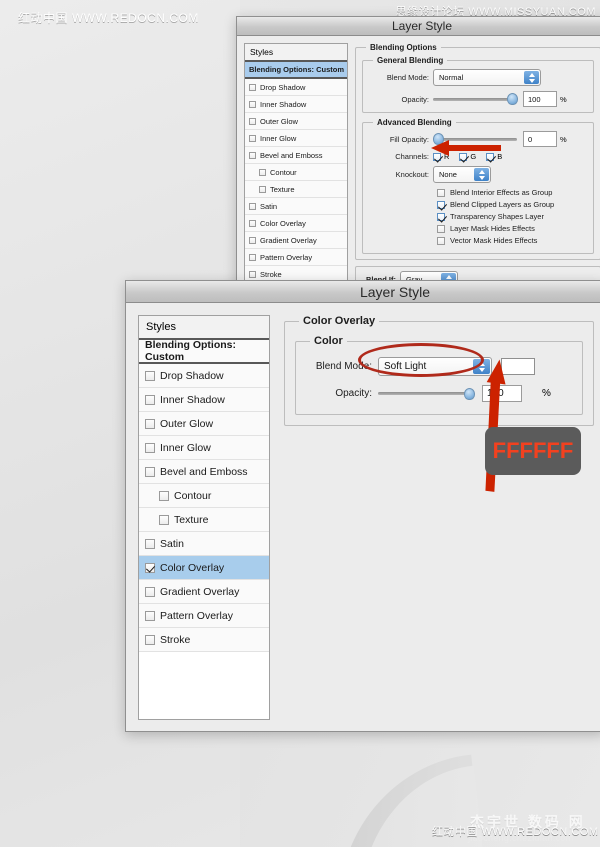 The height and width of the screenshot is (847, 600). I want to click on general-blending-legend: General Blending, so click(410, 60).